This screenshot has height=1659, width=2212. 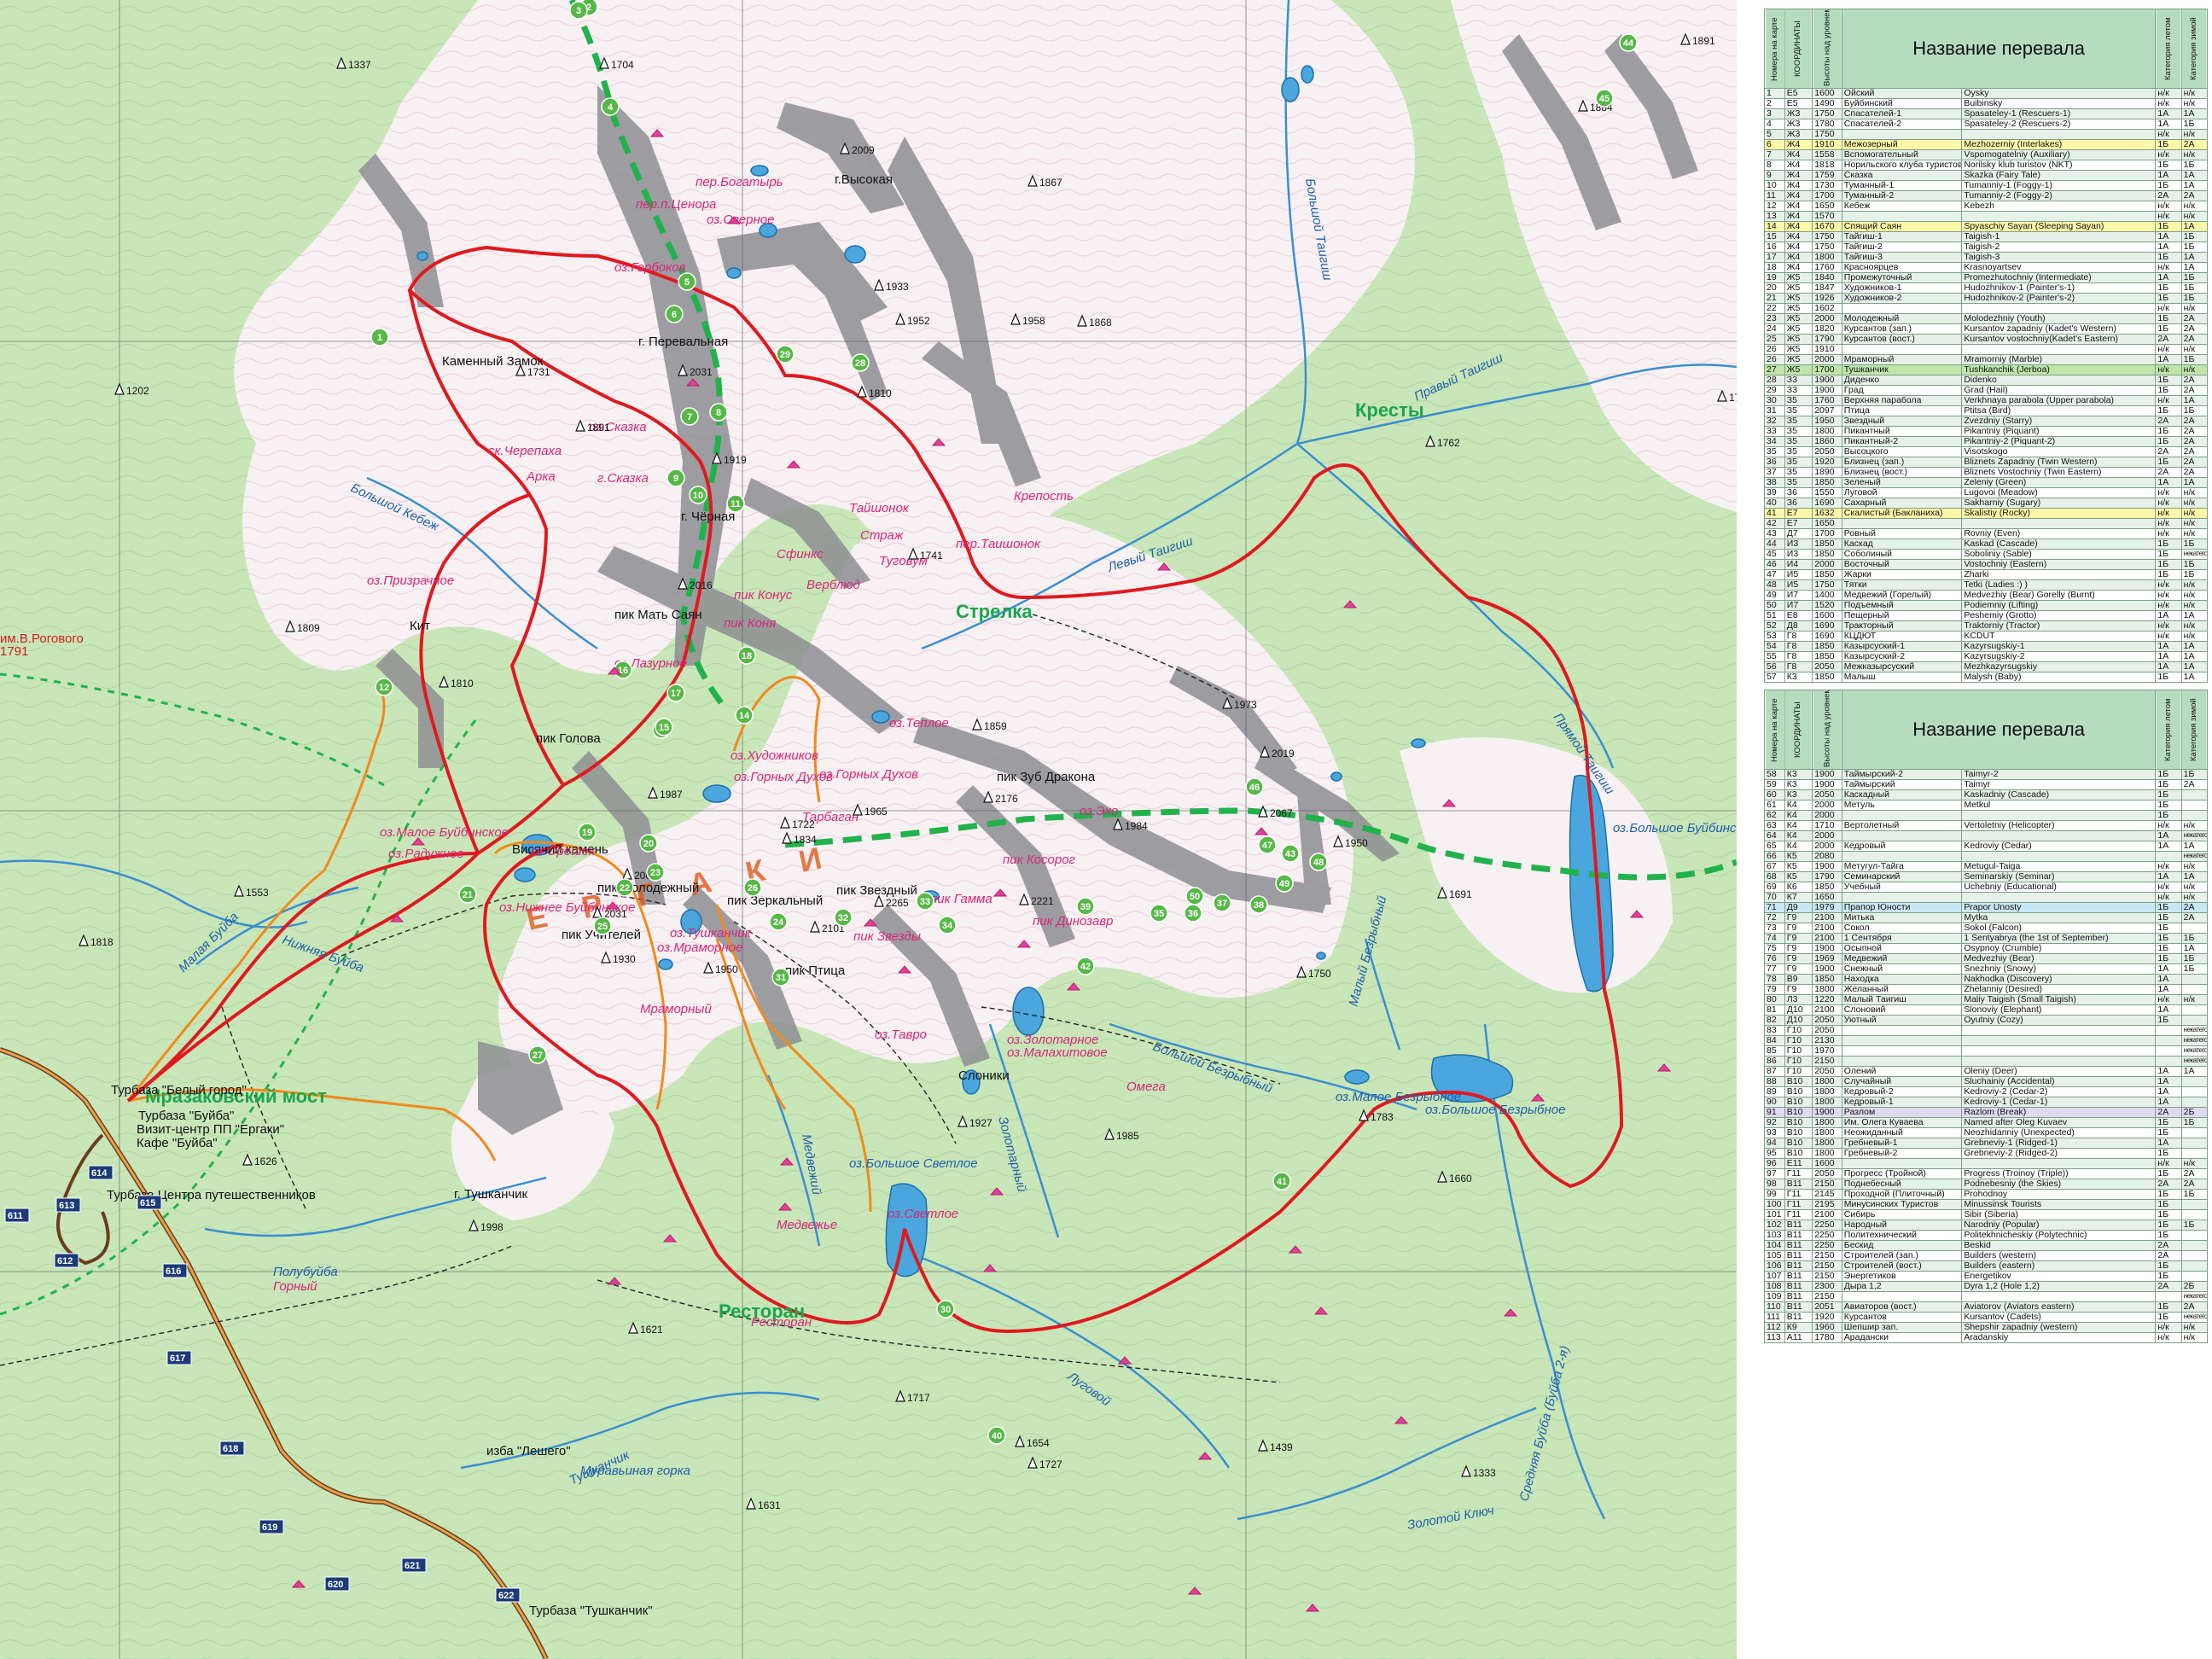 What do you see at coordinates (624, 887) in the screenshot?
I see `route-point: 22` at bounding box center [624, 887].